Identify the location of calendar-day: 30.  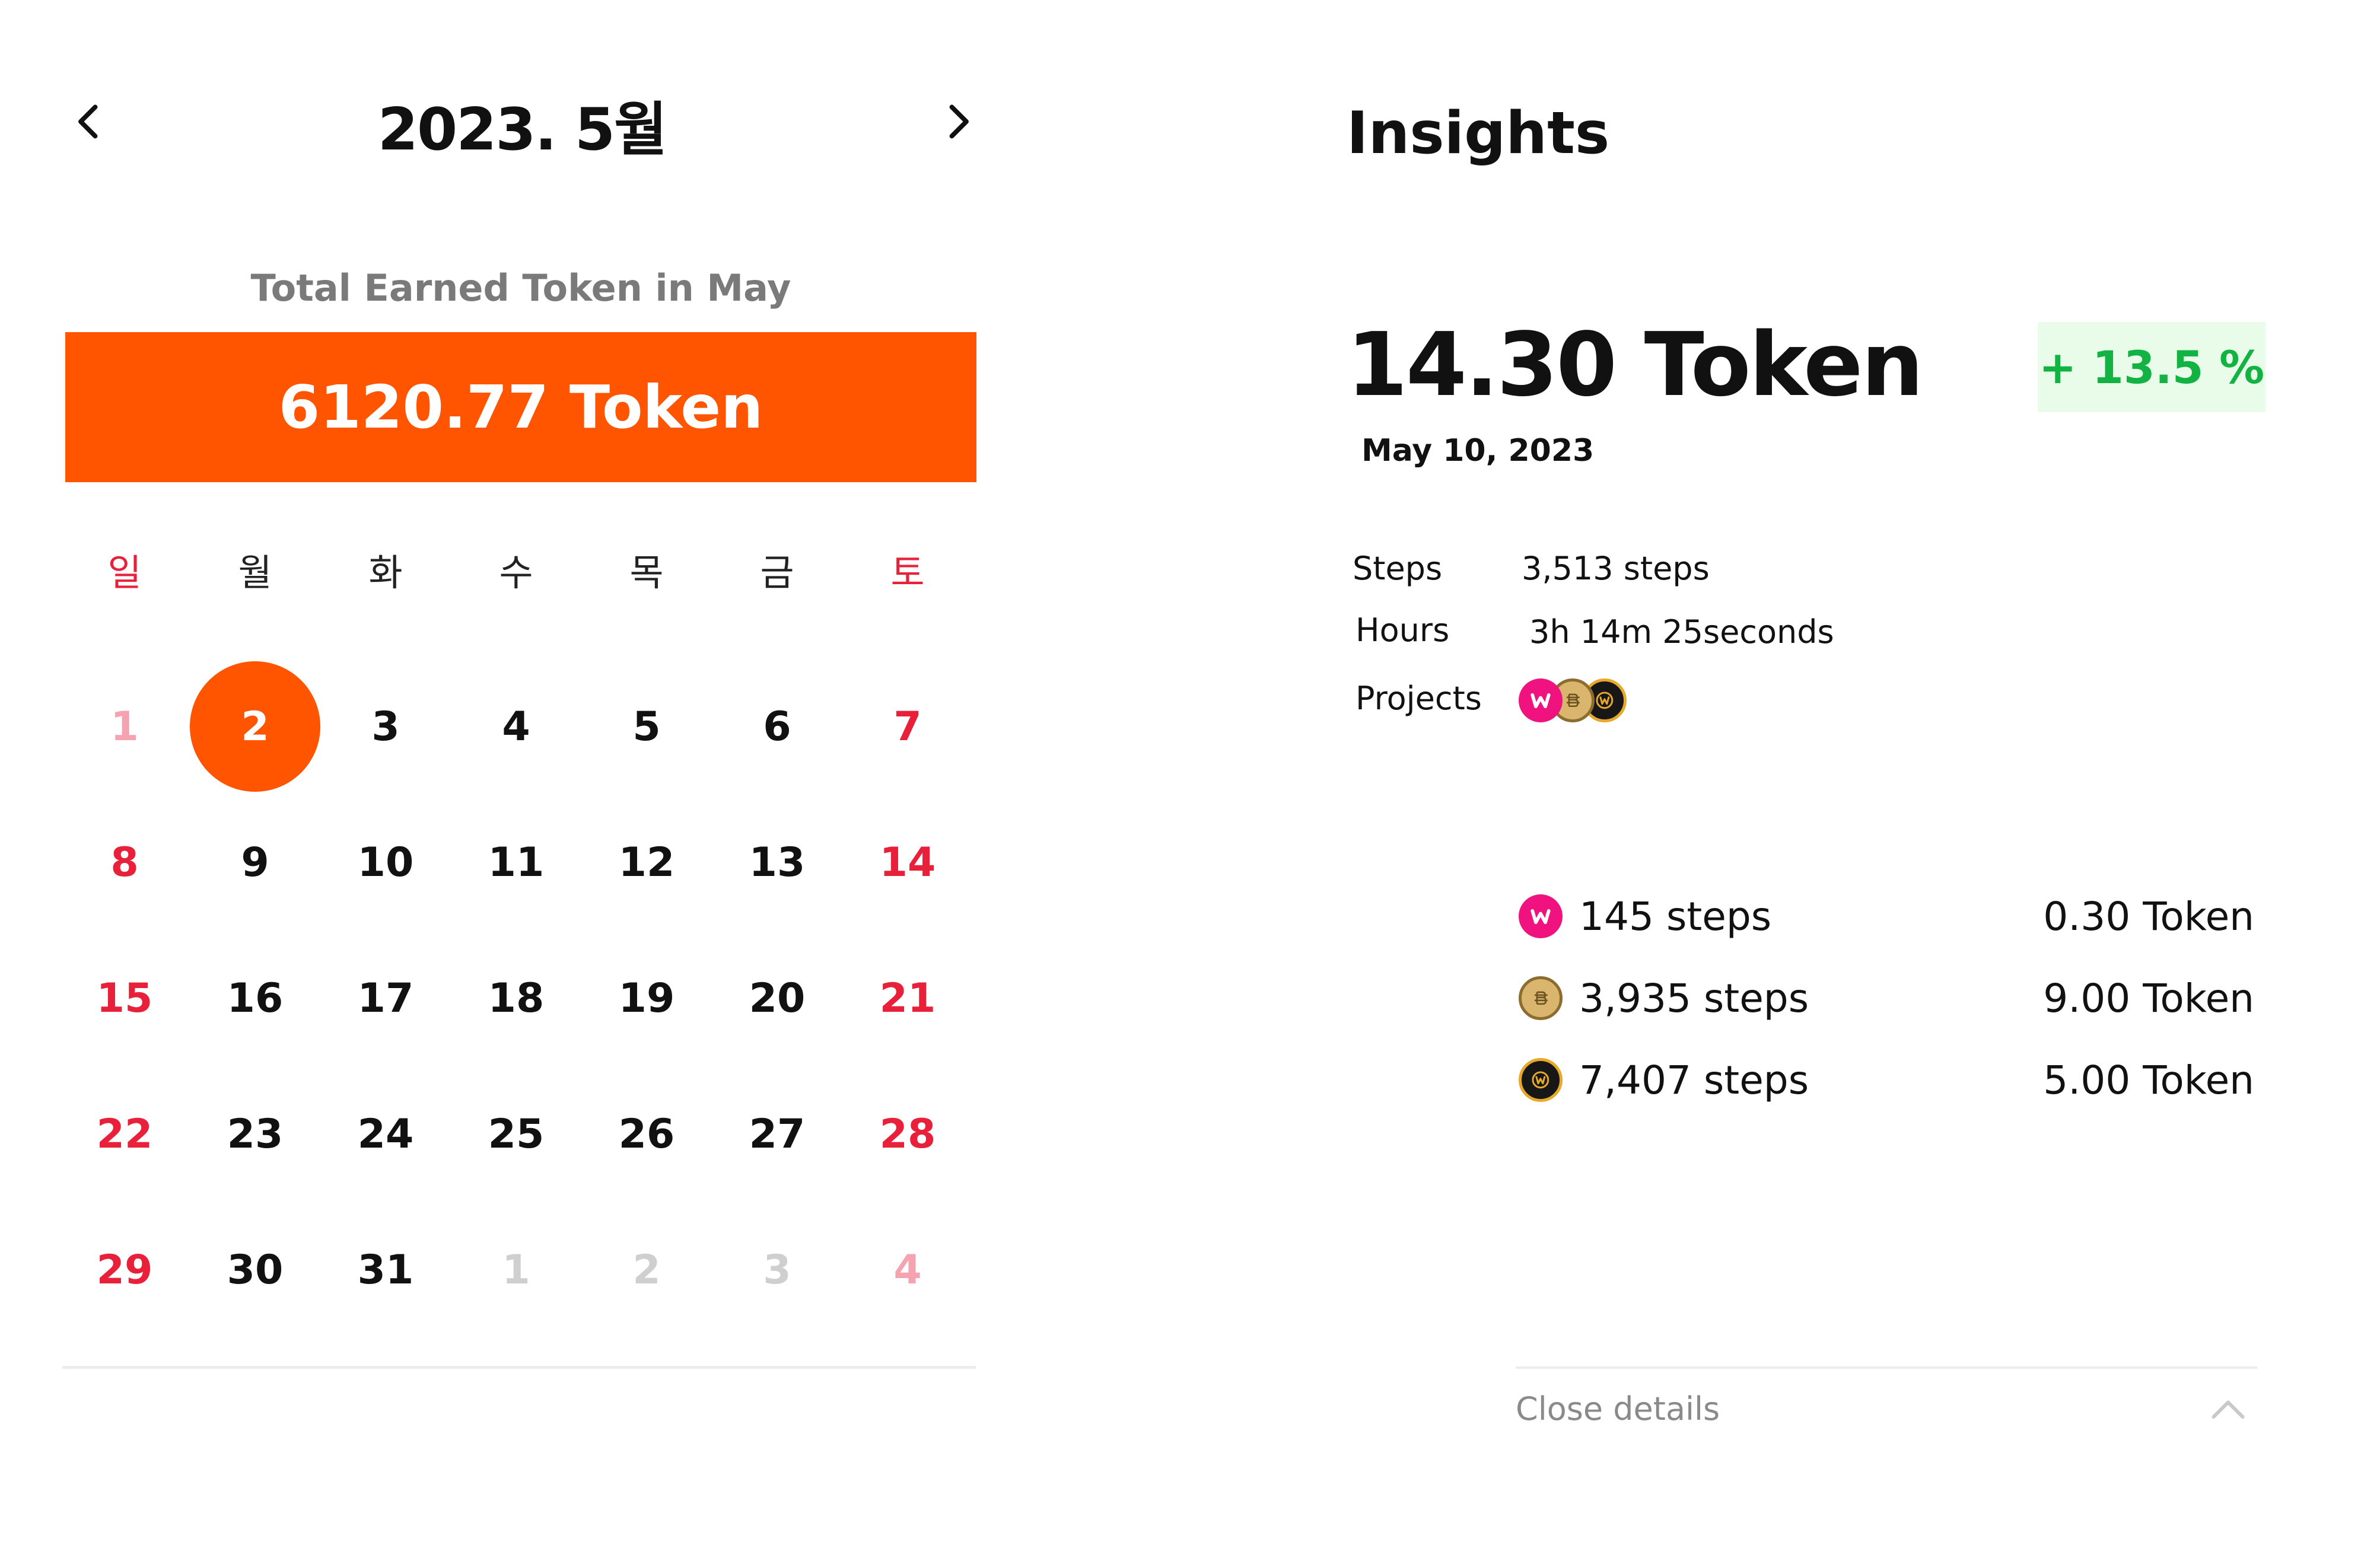
(255, 1270).